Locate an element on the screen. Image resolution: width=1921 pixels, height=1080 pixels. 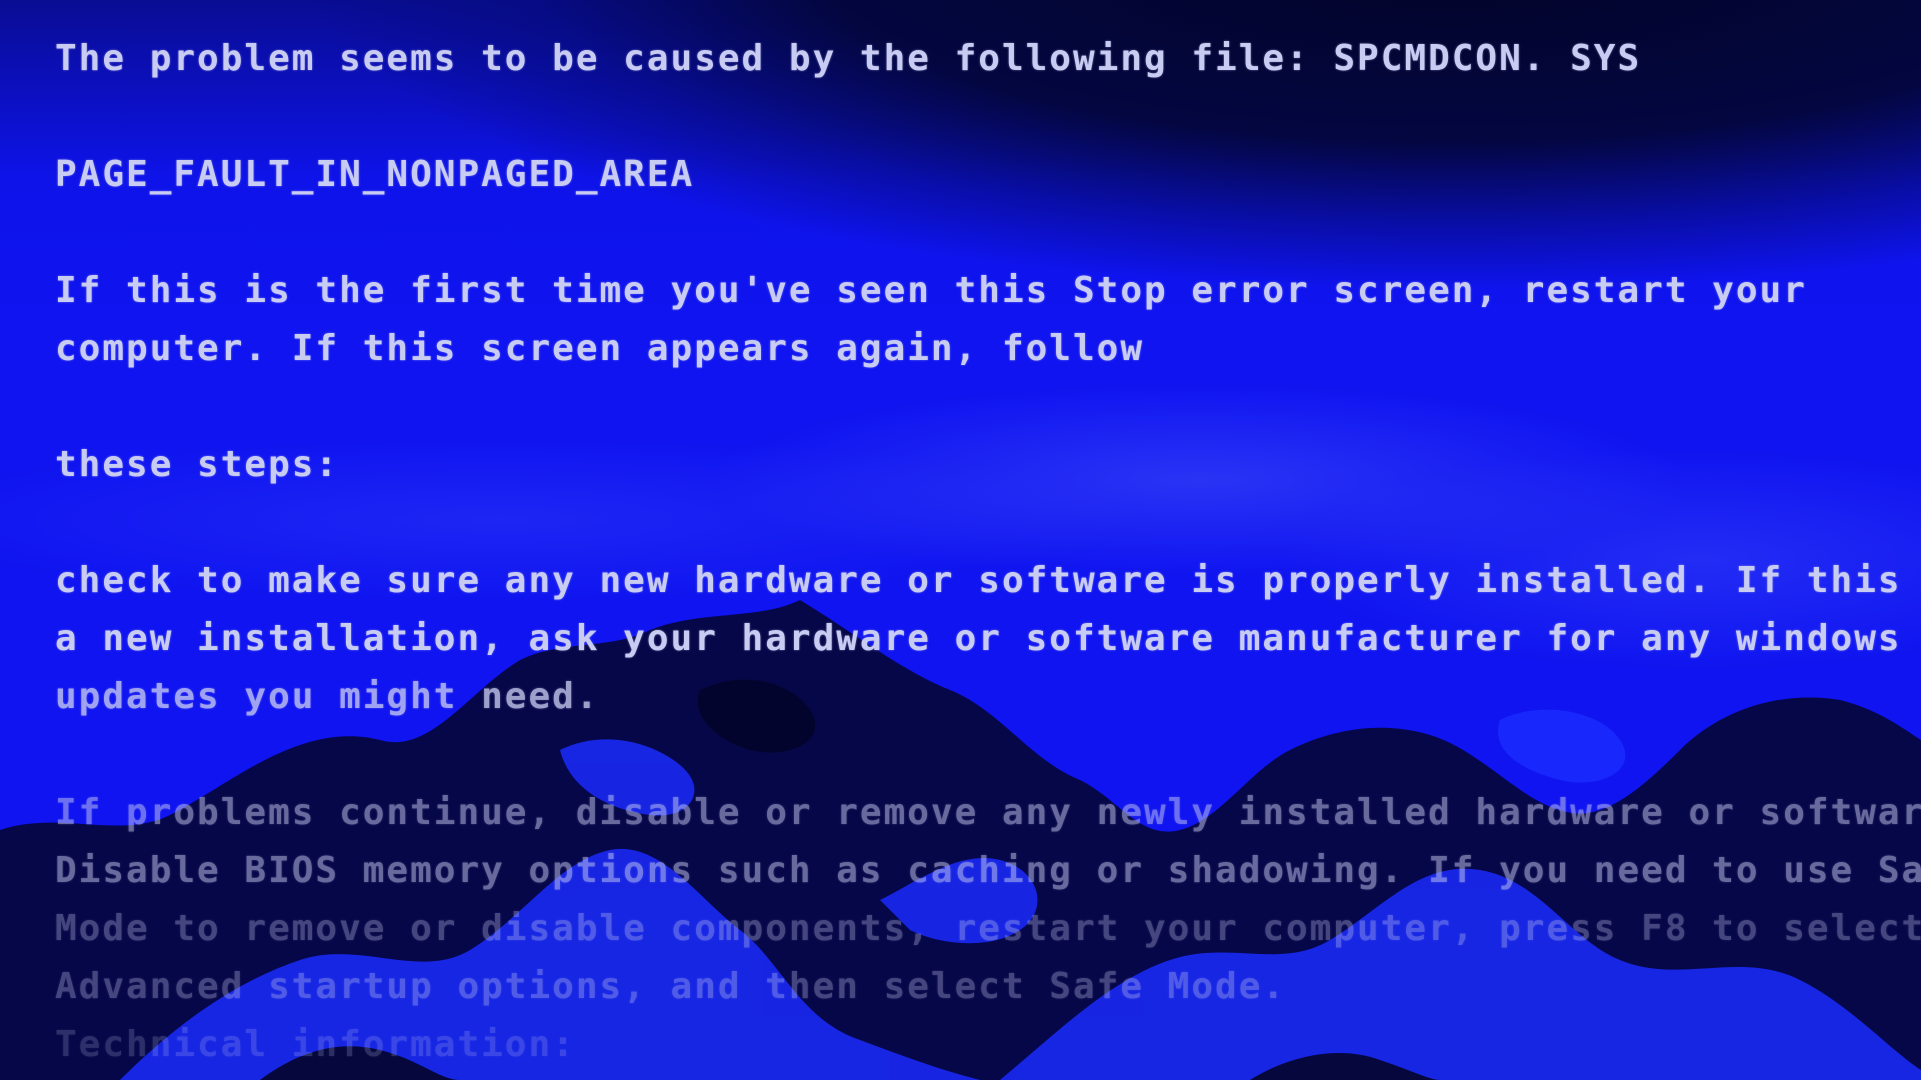
technical-info-heading: Technical information: is located at coordinates (315, 1044).